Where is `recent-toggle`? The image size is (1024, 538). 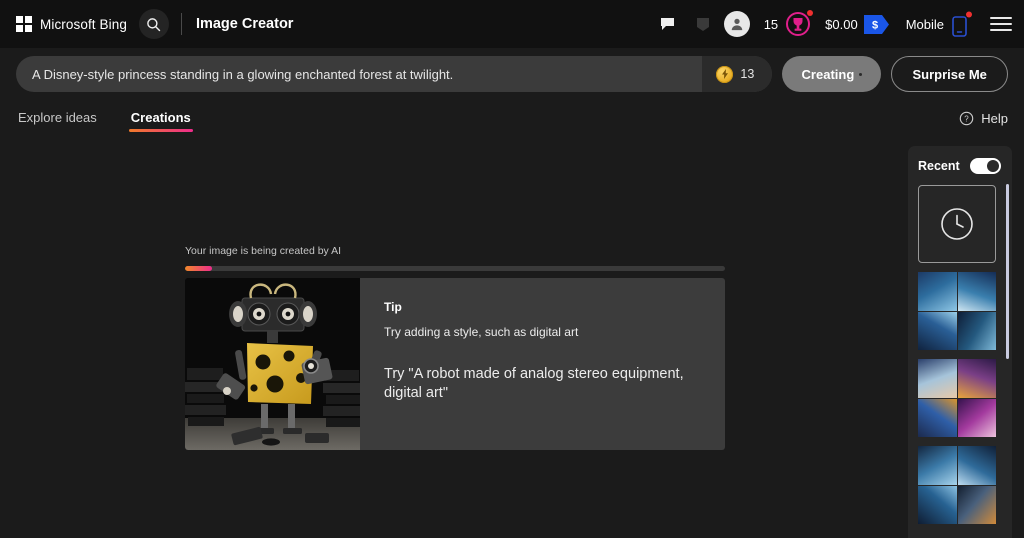 recent-toggle is located at coordinates (985, 166).